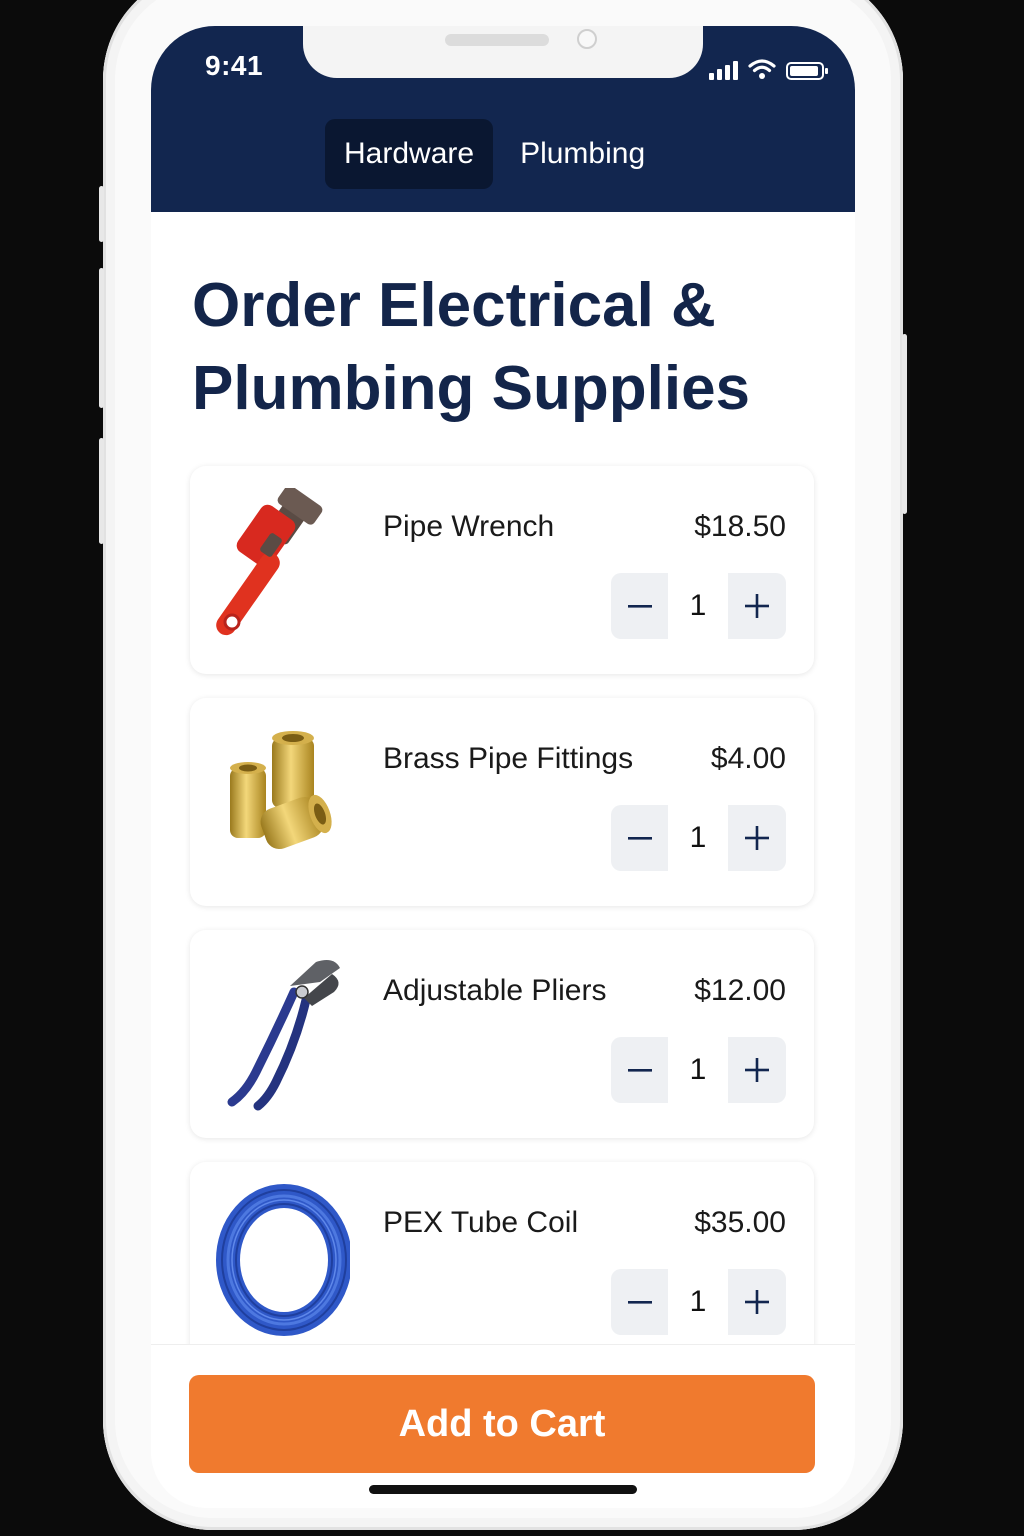 The height and width of the screenshot is (1536, 1024). I want to click on wifi-icon, so click(762, 69).